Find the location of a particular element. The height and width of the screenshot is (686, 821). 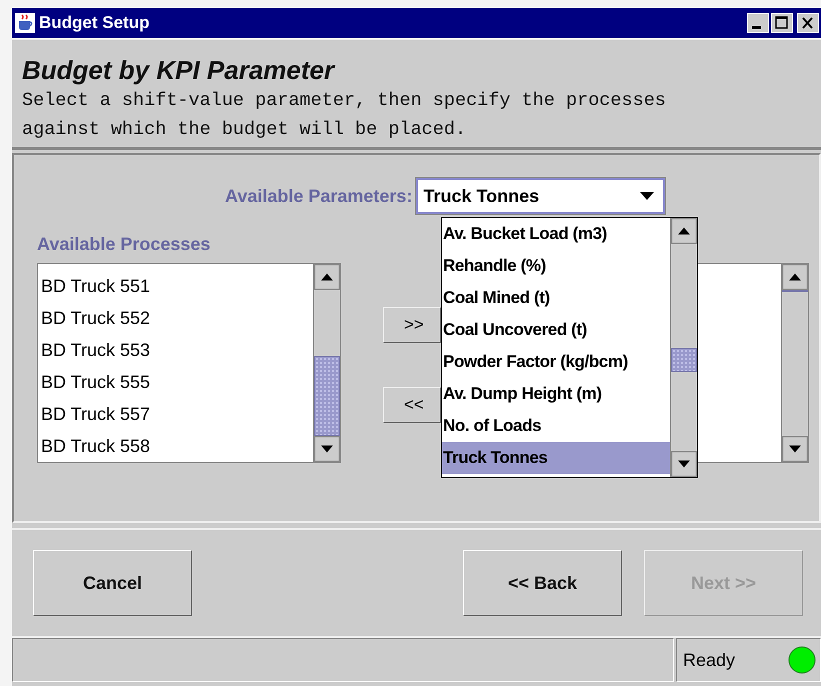

dropdown-option: Coal Uncovered (t) is located at coordinates (556, 330).